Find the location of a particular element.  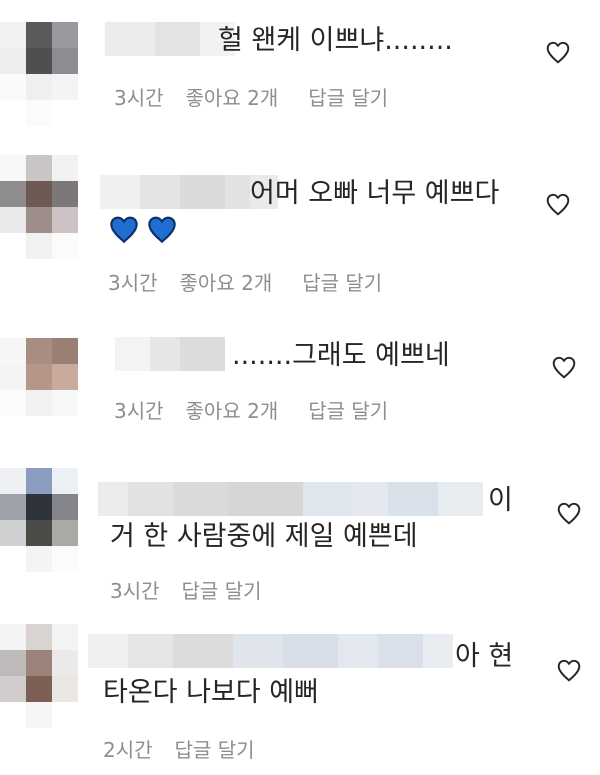

comment-text: 어머 오빠 너무 예쁘다 is located at coordinates (375, 193).